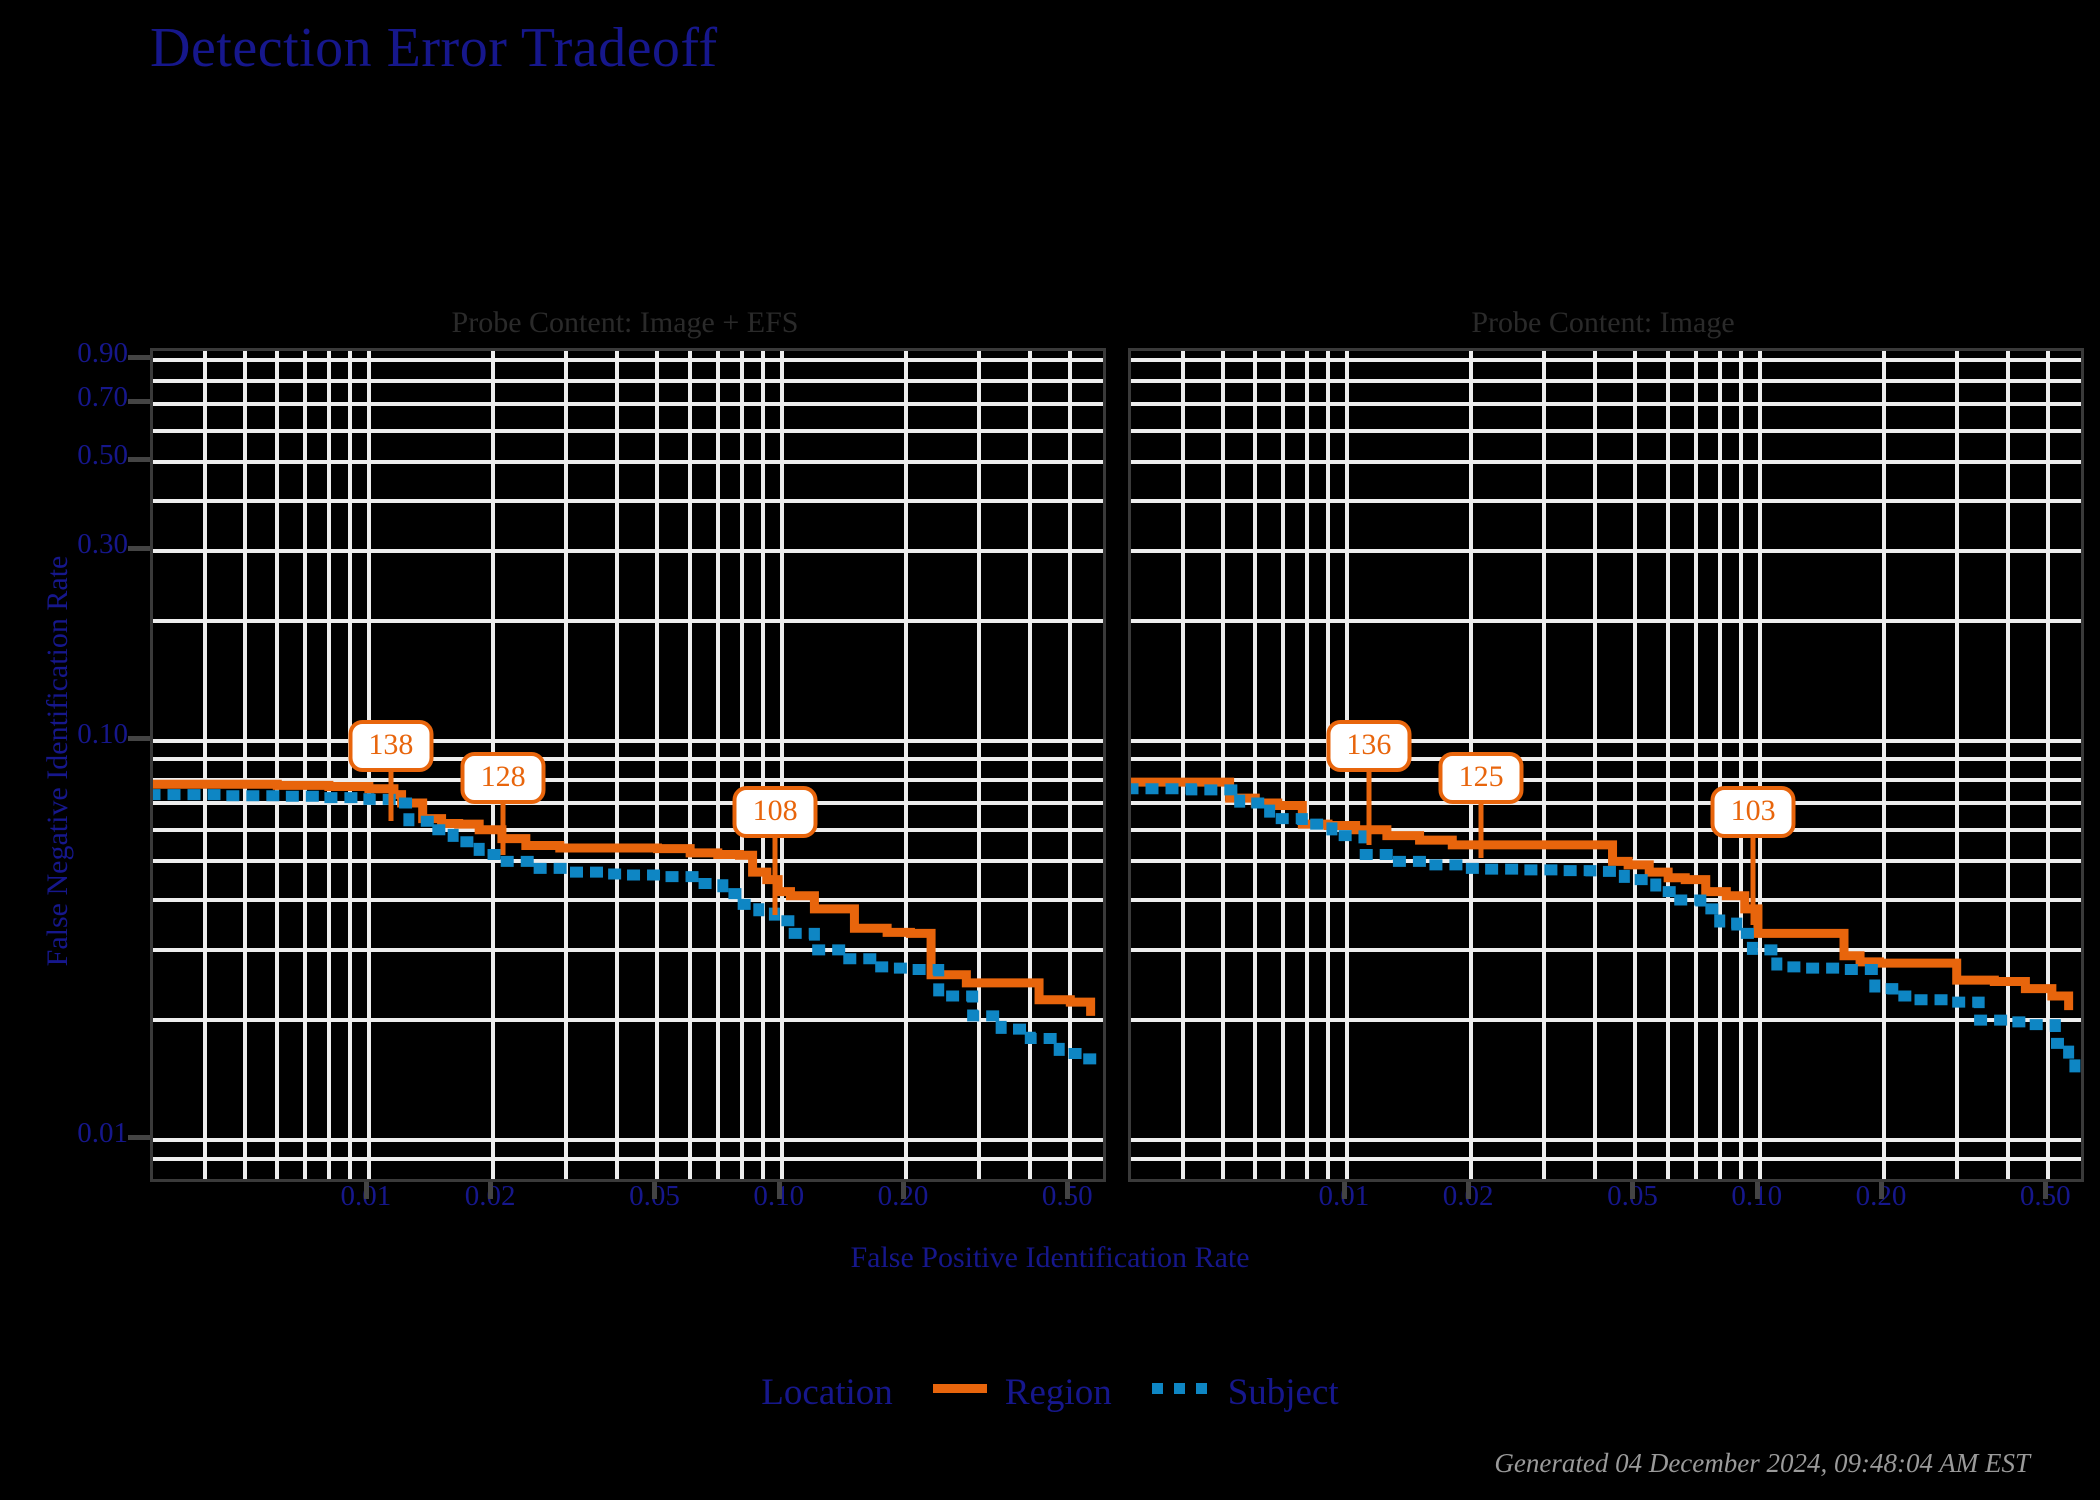 This screenshot has width=2100, height=1500. I want to click on data-callout: 108, so click(775, 812).